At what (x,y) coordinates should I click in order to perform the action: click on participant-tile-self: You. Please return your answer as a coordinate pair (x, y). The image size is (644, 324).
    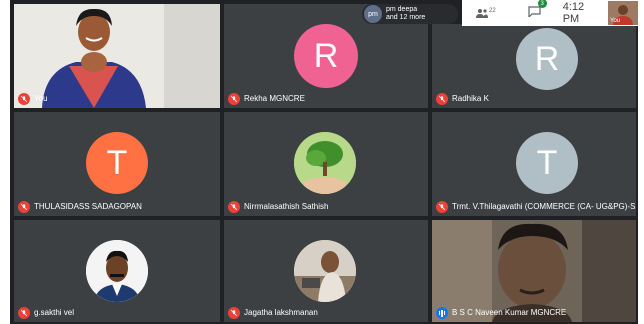
    Looking at the image, I should click on (117, 56).